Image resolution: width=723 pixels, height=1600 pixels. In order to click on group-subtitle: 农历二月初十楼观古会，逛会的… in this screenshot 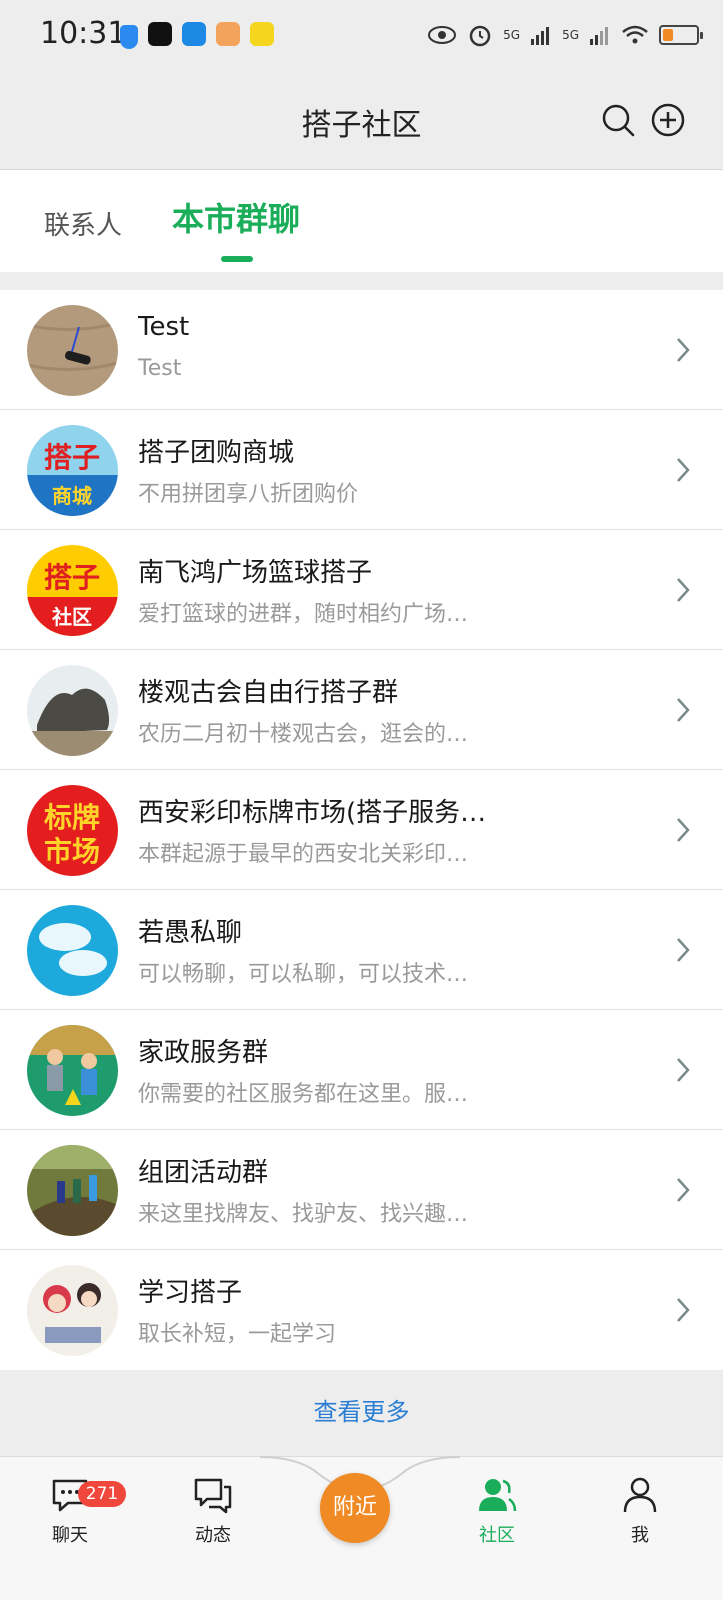, I will do `click(303, 734)`.